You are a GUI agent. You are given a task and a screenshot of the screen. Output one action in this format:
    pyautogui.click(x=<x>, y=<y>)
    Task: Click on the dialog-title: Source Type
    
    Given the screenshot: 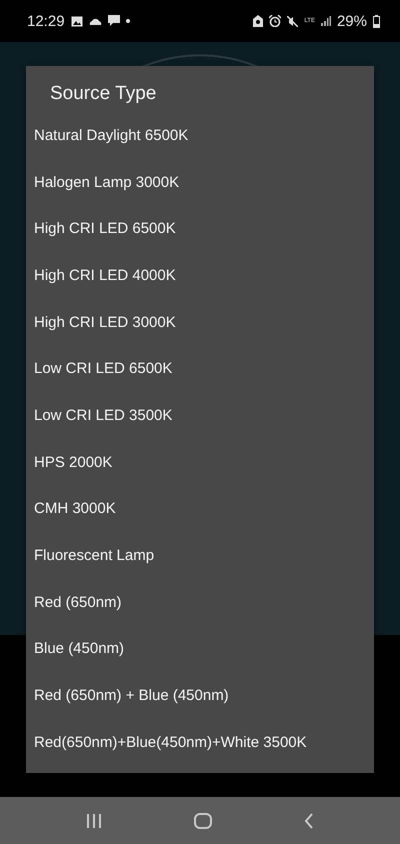 What is the action you would take?
    pyautogui.click(x=103, y=94)
    